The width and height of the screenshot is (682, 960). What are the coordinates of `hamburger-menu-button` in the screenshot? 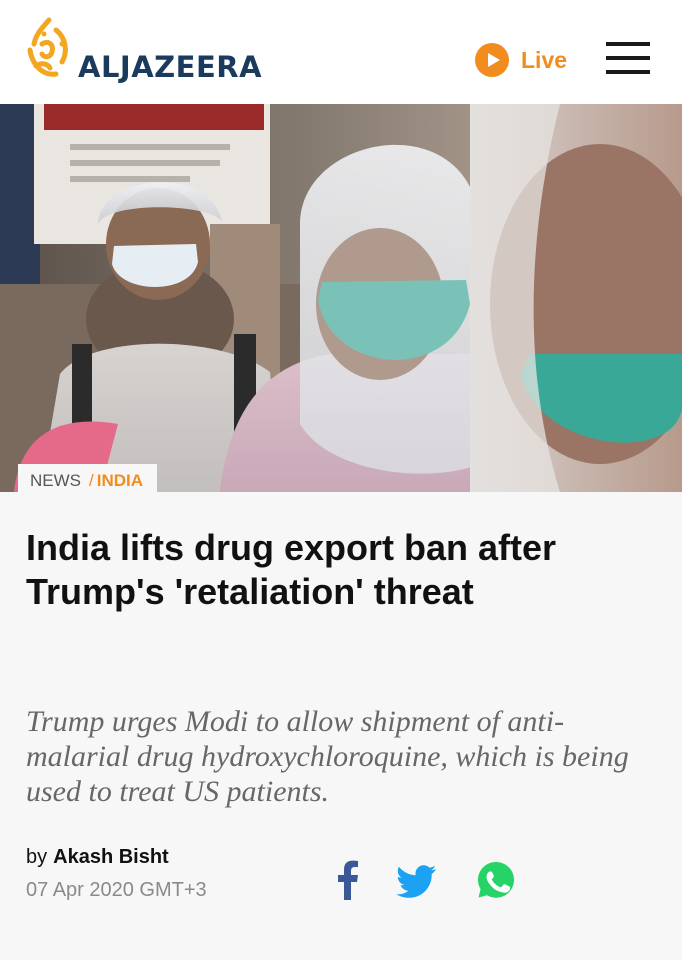 It's located at (628, 58).